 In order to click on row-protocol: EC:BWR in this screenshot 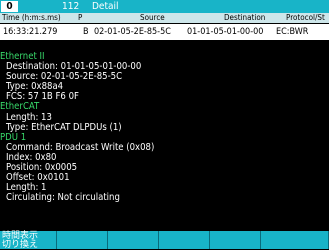, I will do `click(292, 32)`.